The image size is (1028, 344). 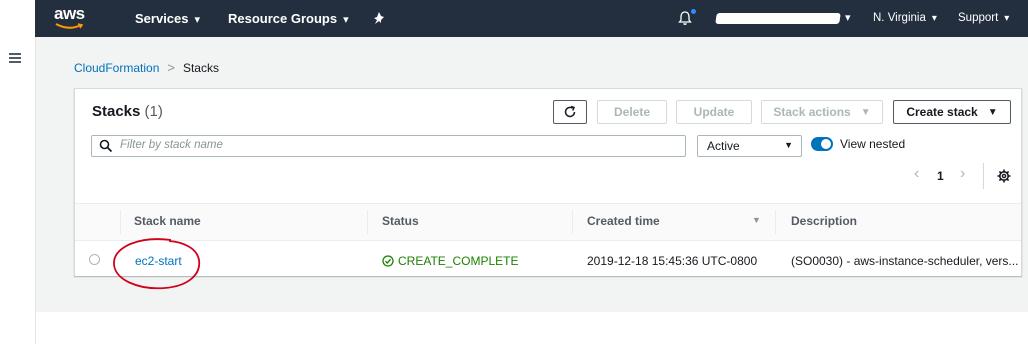 I want to click on aws-logo: aws, so click(x=70, y=18).